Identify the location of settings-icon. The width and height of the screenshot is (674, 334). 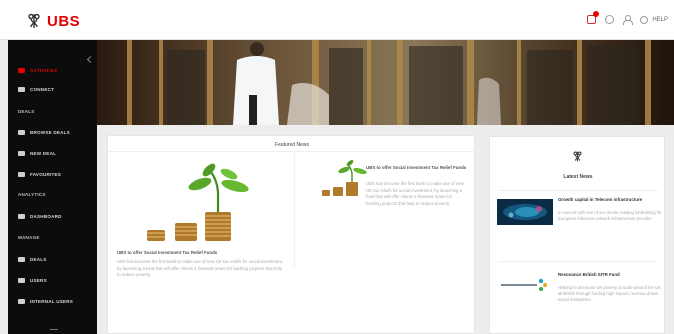
(610, 19).